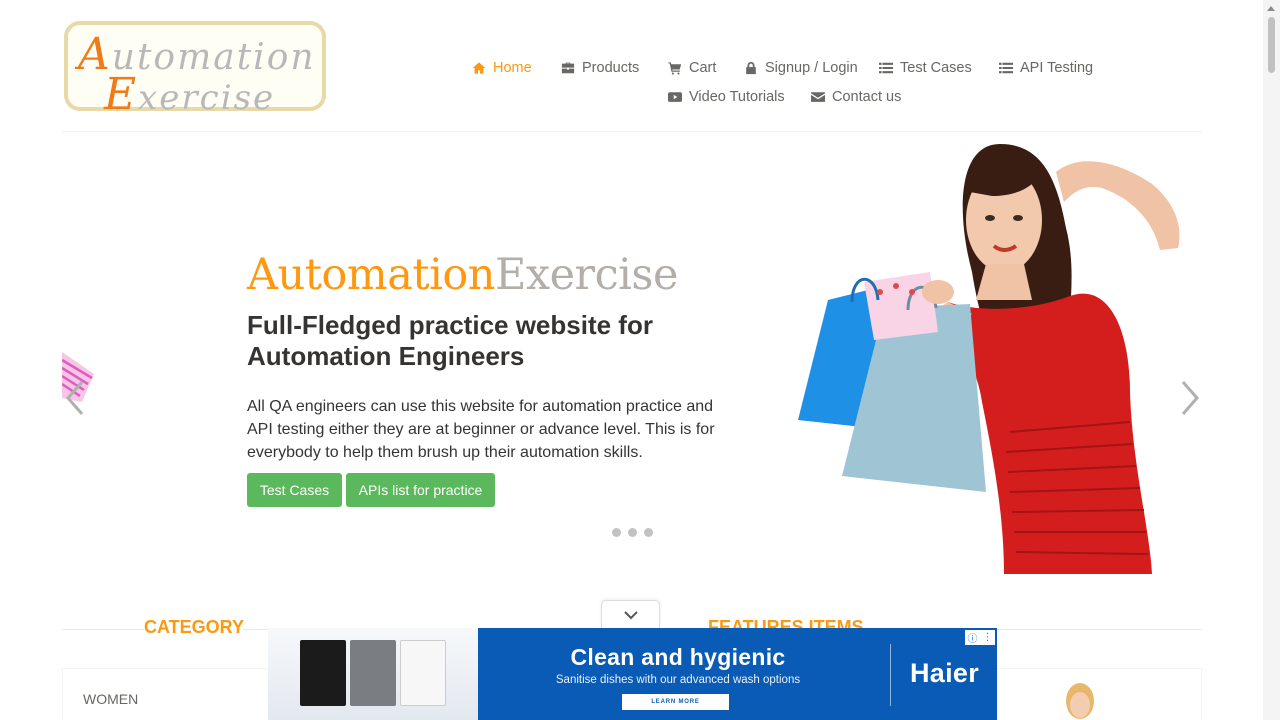 This screenshot has width=1280, height=720. Describe the element at coordinates (110, 699) in the screenshot. I see `category-women: WOMEN` at that location.